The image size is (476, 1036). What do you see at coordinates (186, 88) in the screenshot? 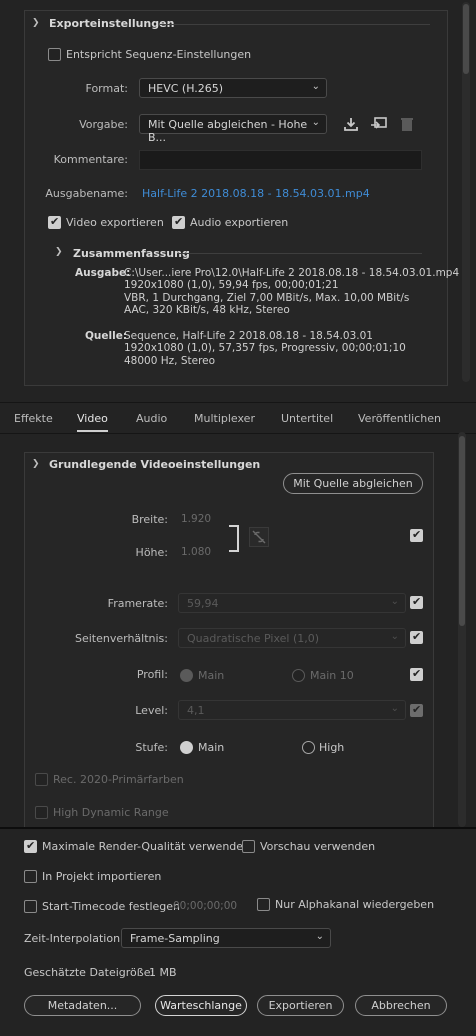
I see `format-value: HEVC (H.265)` at bounding box center [186, 88].